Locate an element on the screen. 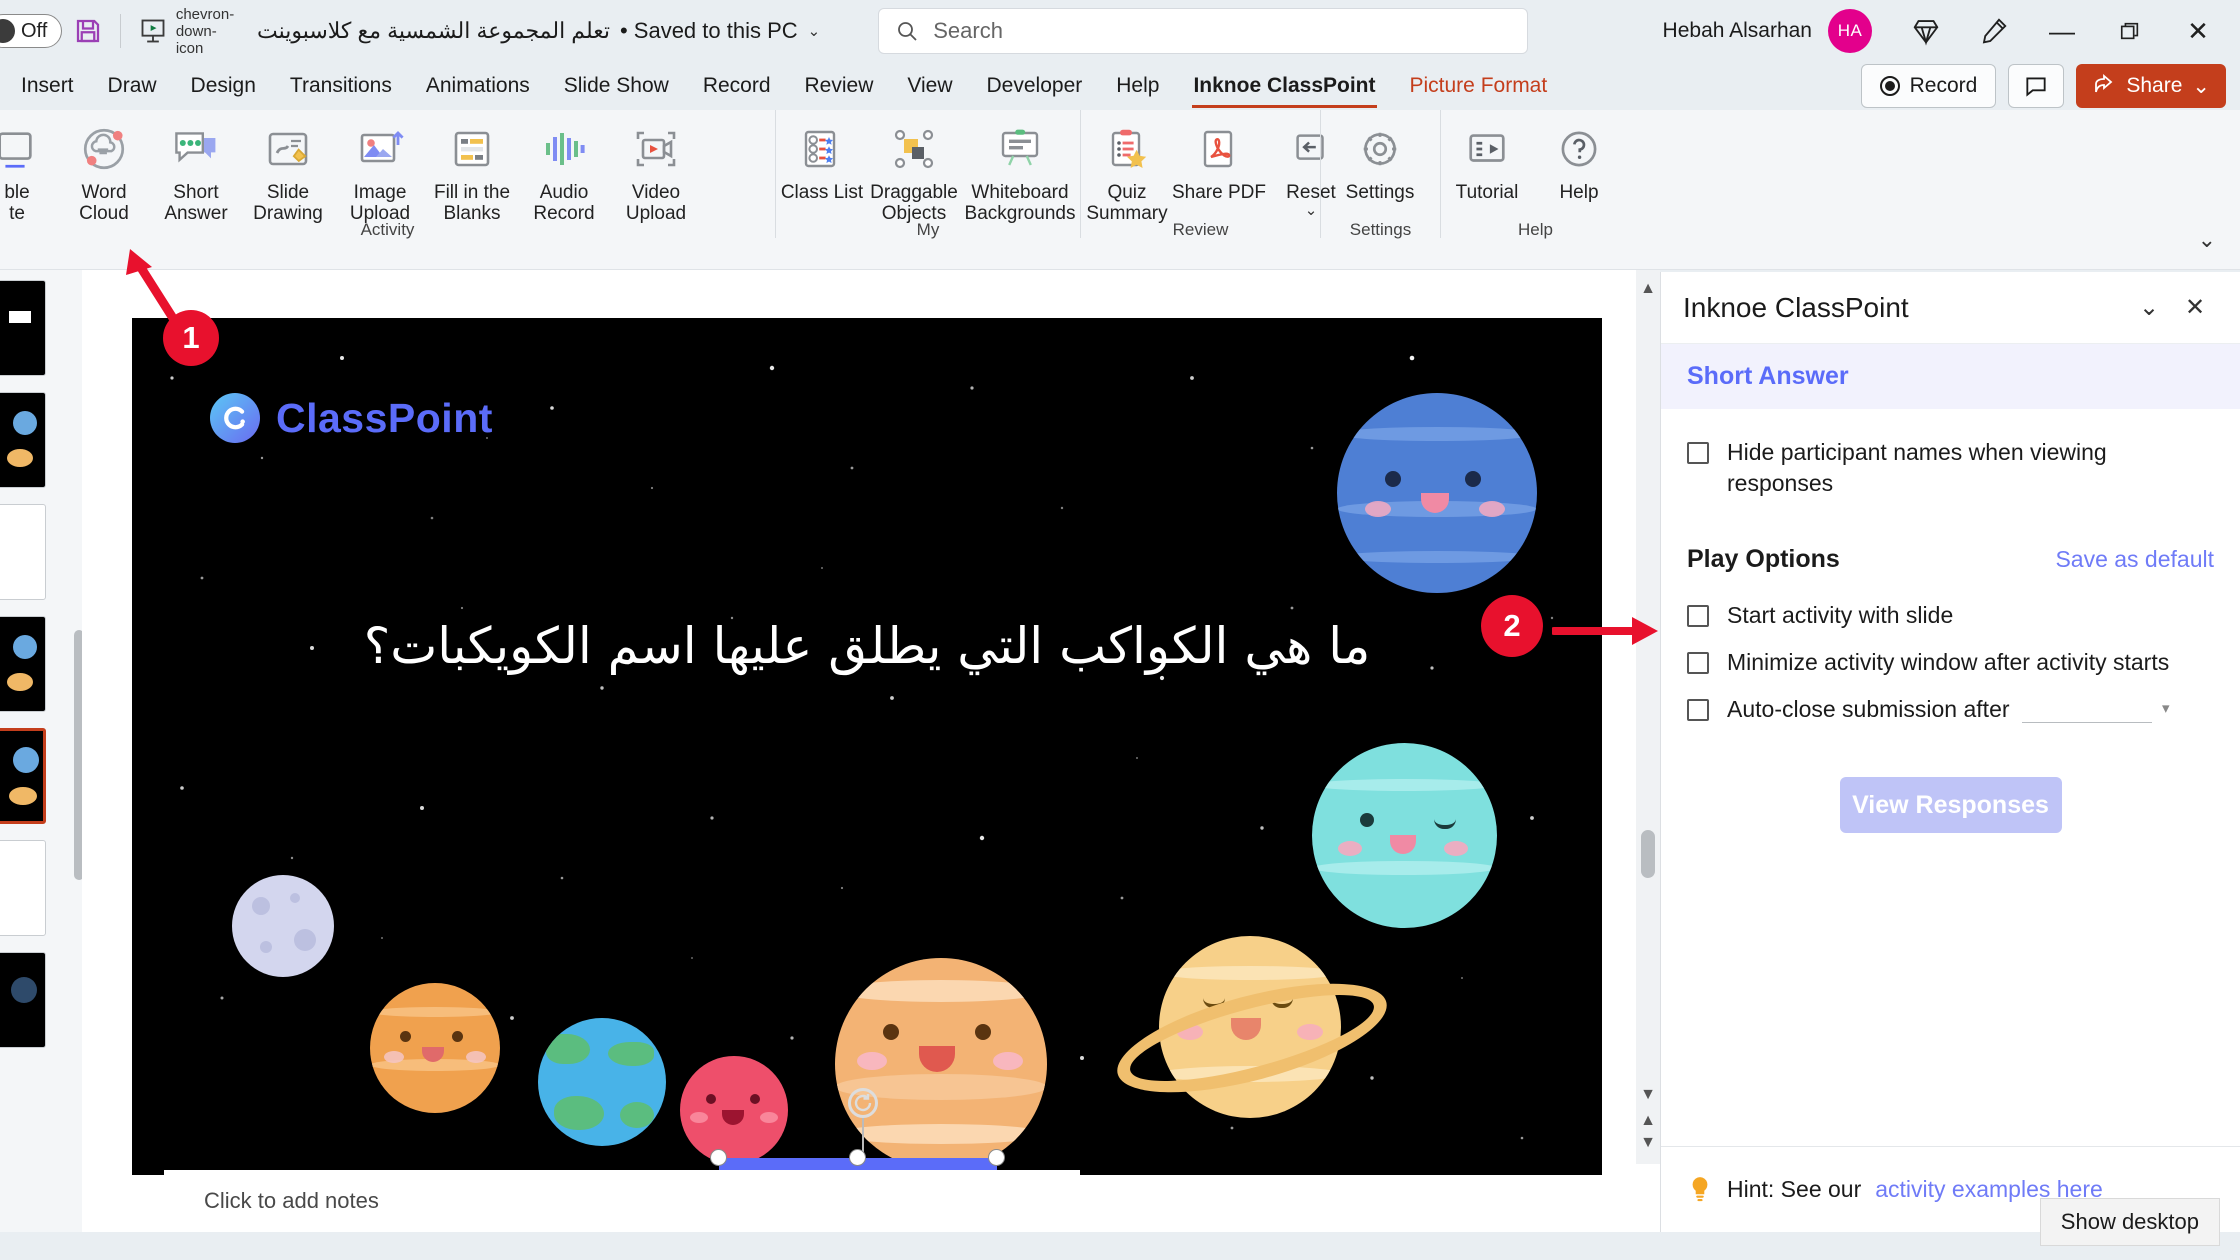 Image resolution: width=2240 pixels, height=1260 pixels. close-button: ✕ is located at coordinates (2198, 31).